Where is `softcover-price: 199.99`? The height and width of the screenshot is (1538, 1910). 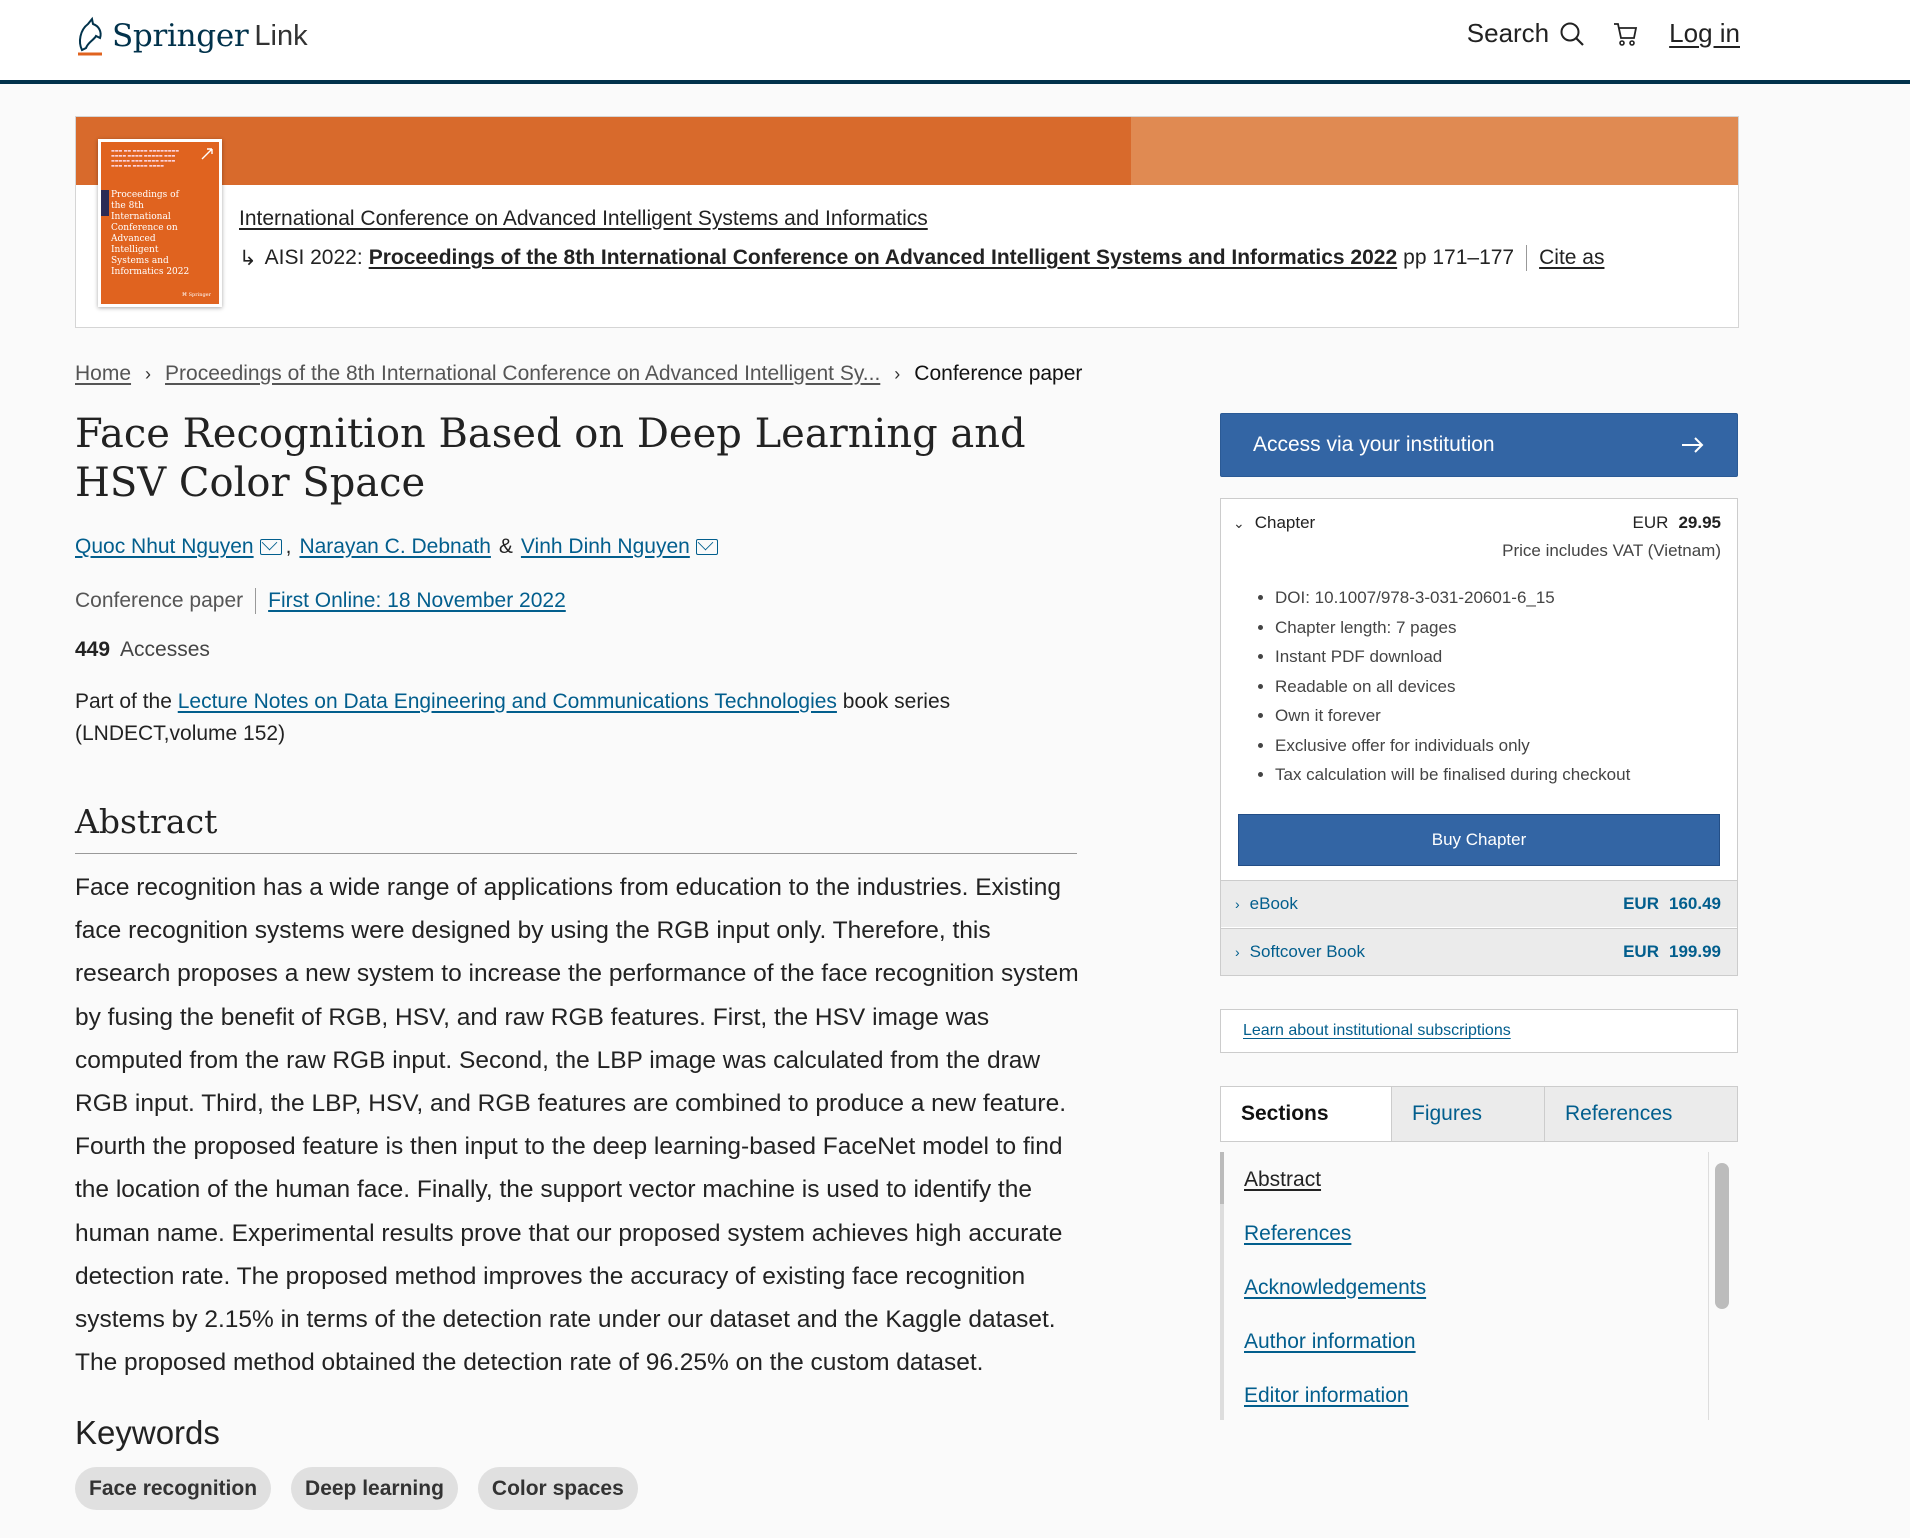
softcover-price: 199.99 is located at coordinates (1695, 951).